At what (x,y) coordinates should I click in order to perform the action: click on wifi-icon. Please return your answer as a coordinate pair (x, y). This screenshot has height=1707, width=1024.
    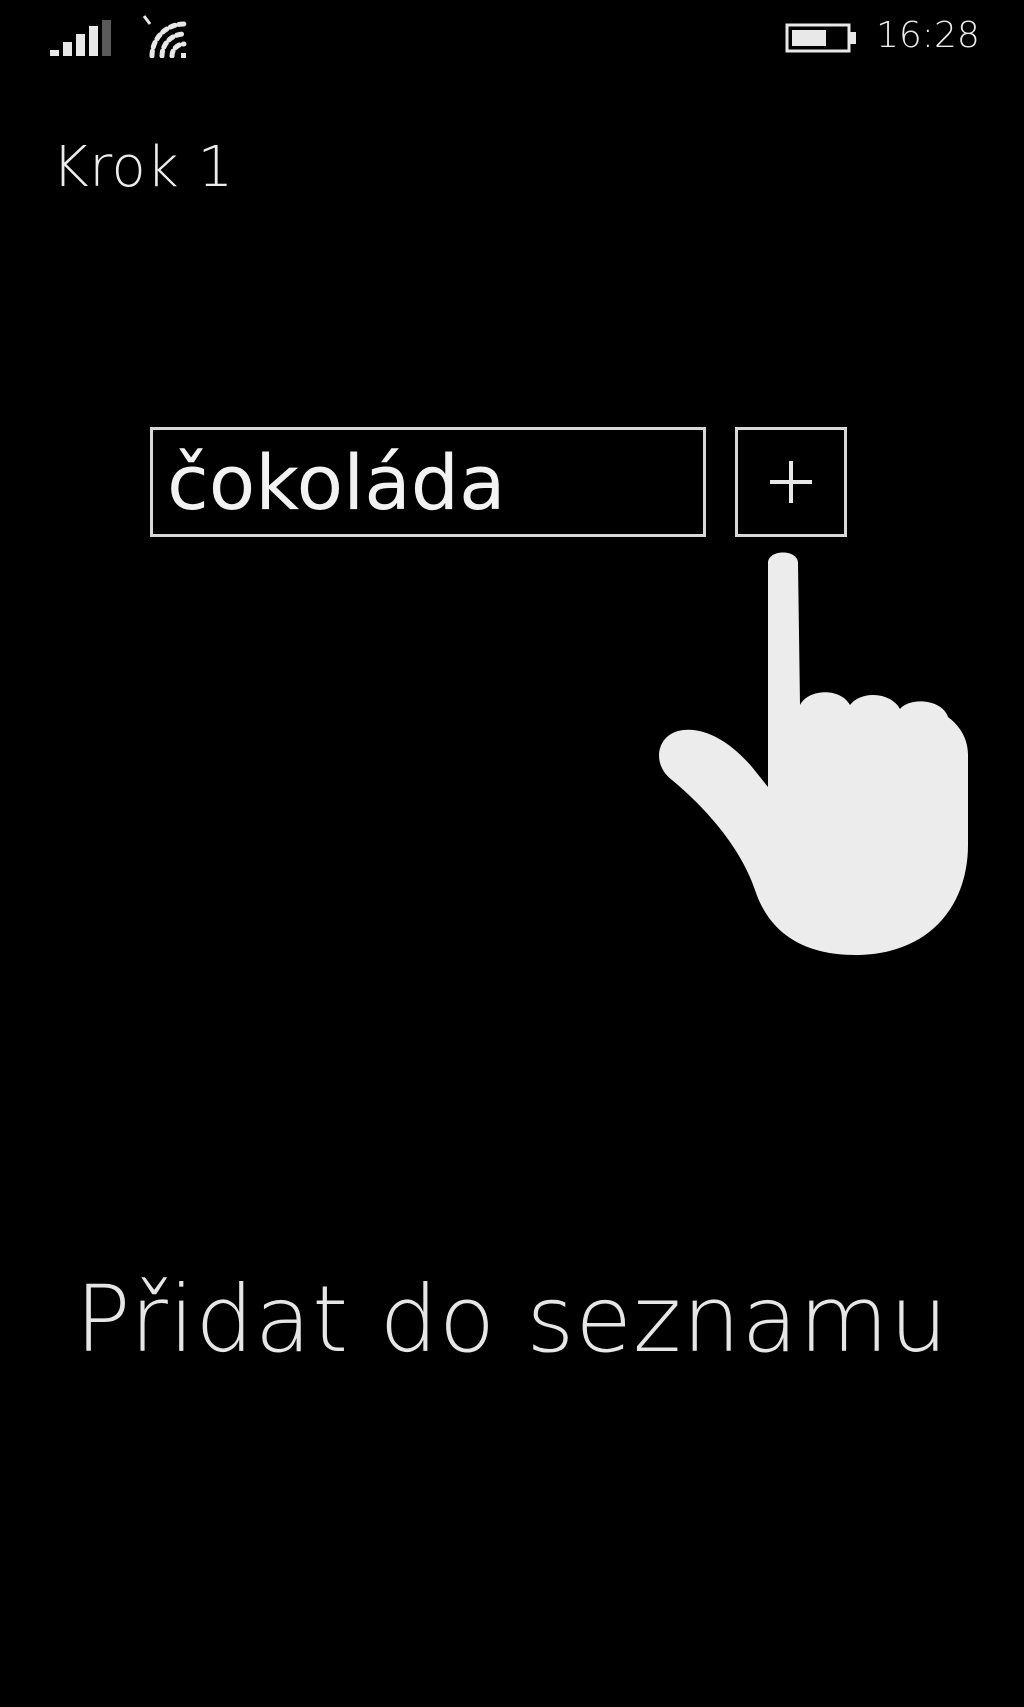
    Looking at the image, I should click on (164, 36).